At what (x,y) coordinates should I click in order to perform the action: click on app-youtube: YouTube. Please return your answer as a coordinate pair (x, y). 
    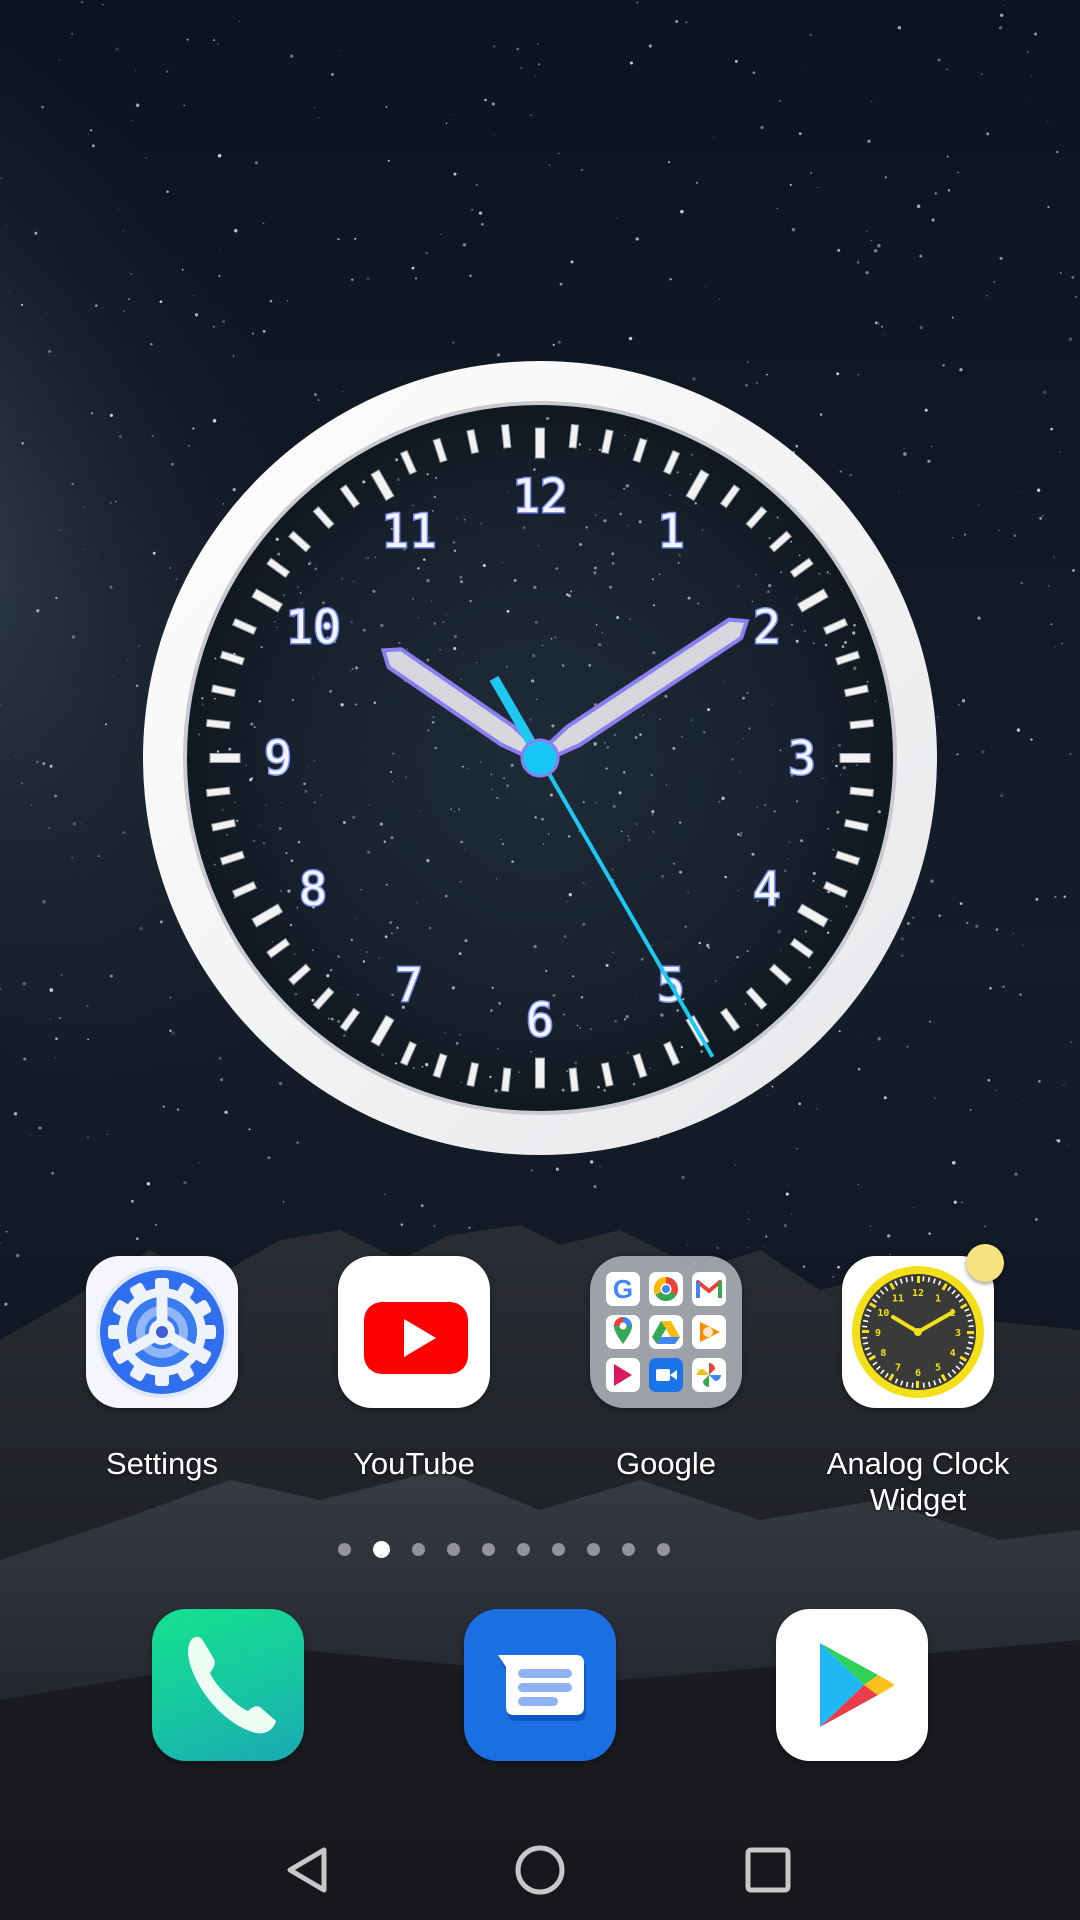
    Looking at the image, I should click on (414, 1369).